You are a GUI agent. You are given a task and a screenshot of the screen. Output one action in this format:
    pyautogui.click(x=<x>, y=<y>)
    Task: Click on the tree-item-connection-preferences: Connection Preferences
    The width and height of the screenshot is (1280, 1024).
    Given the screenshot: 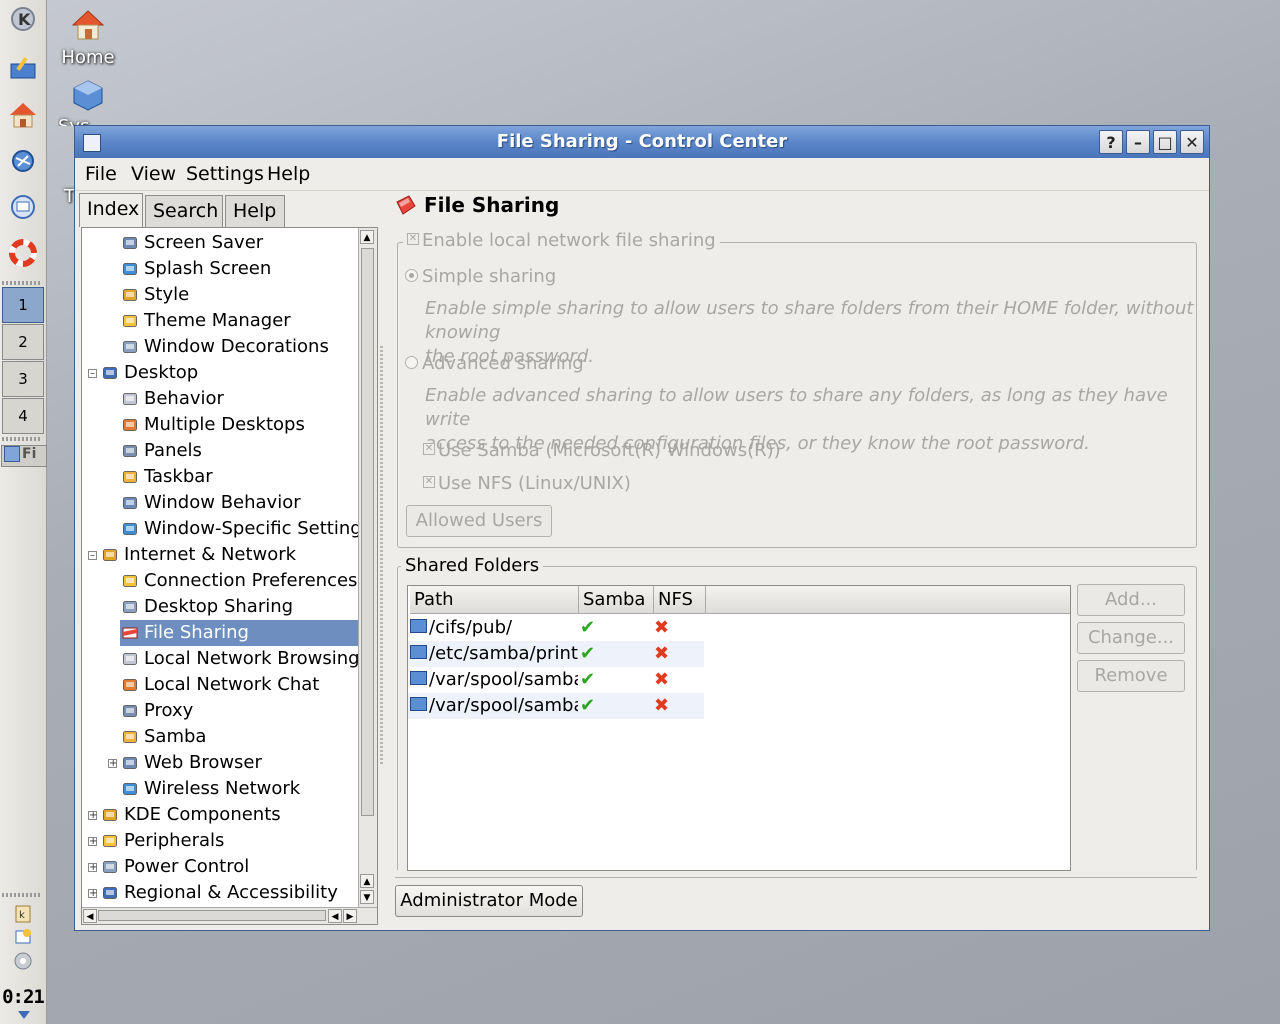 What is the action you would take?
    pyautogui.click(x=239, y=581)
    